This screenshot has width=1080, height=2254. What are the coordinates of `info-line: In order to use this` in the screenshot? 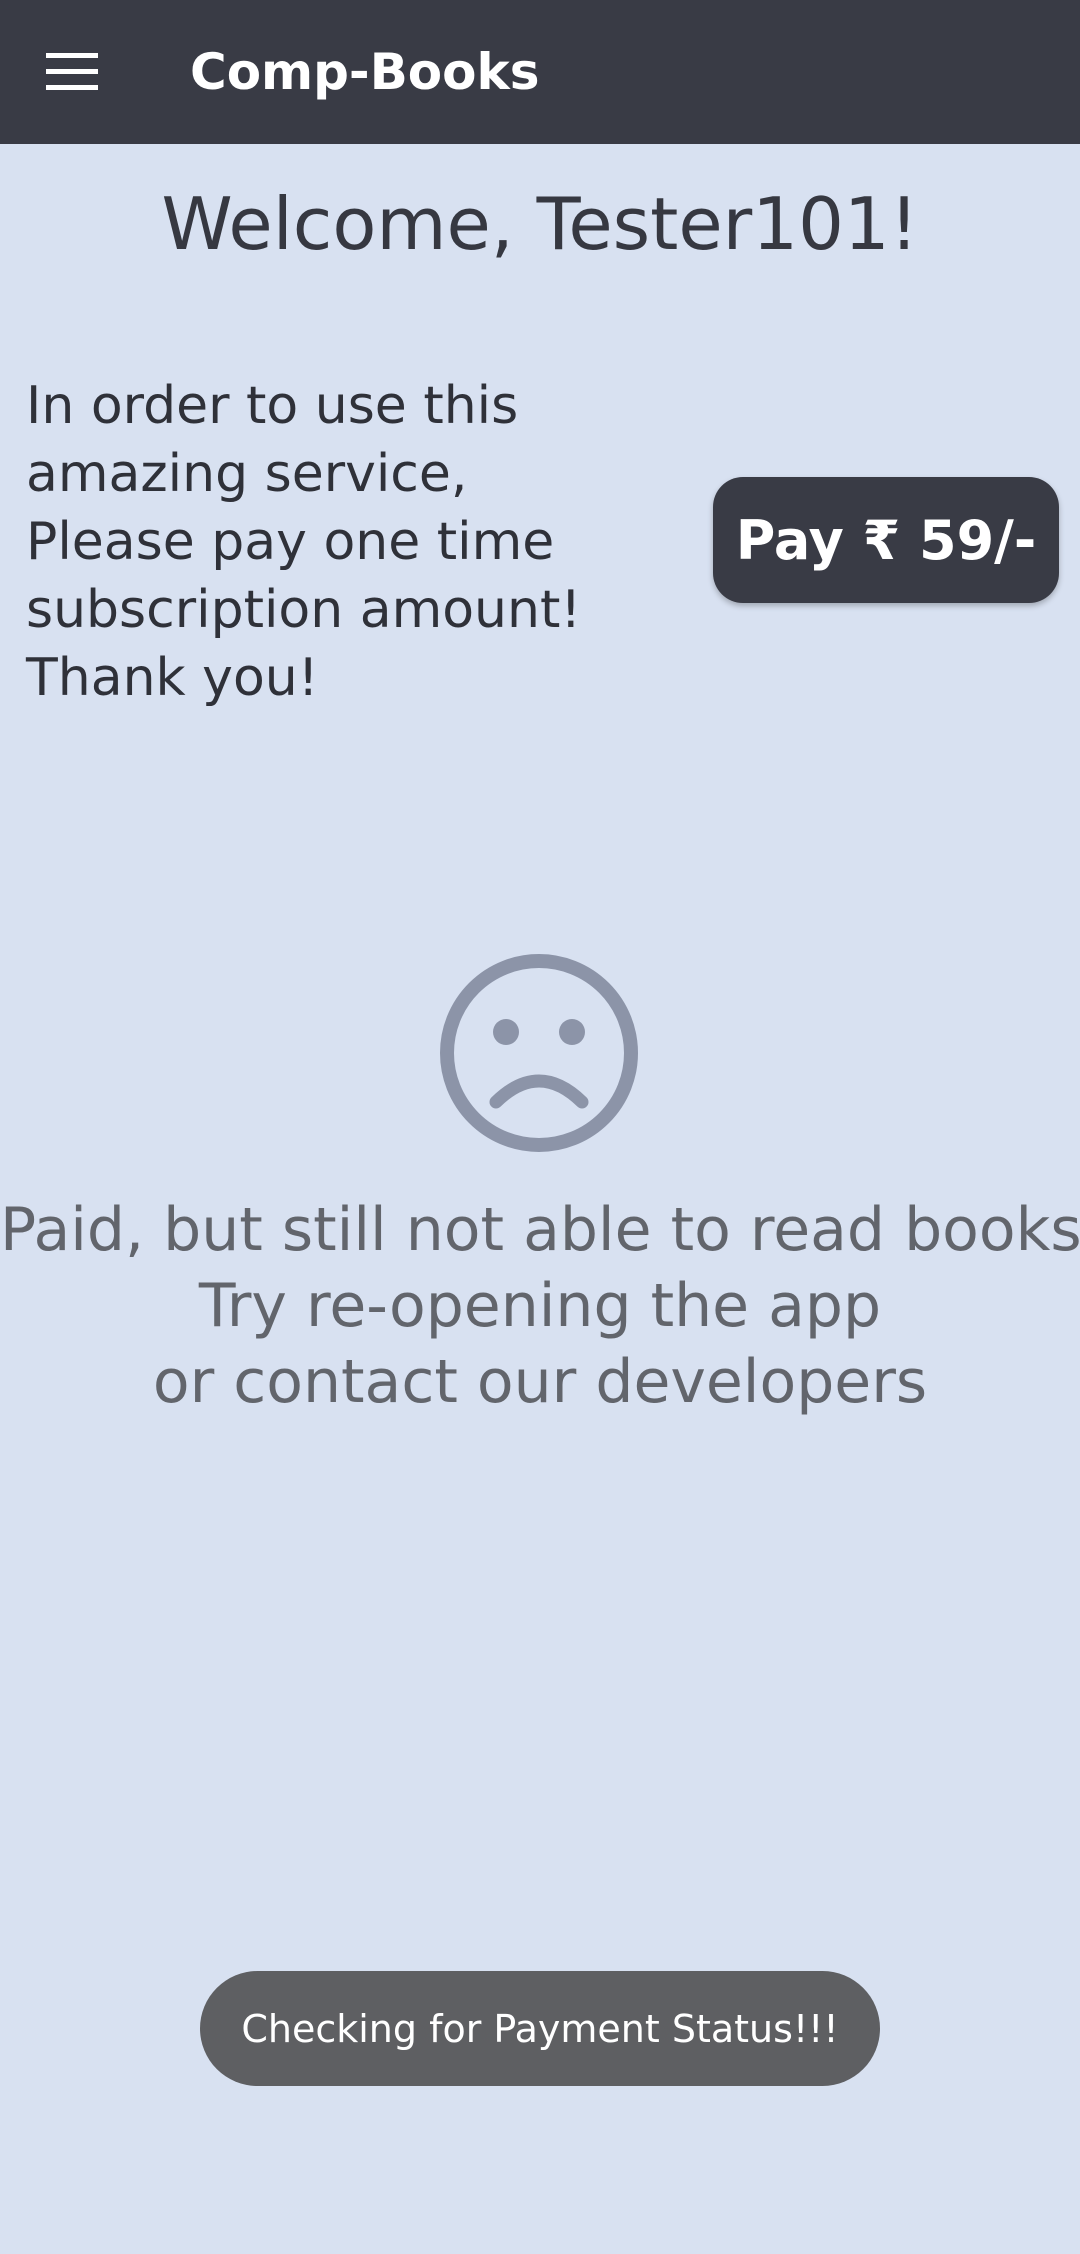 It's located at (272, 406).